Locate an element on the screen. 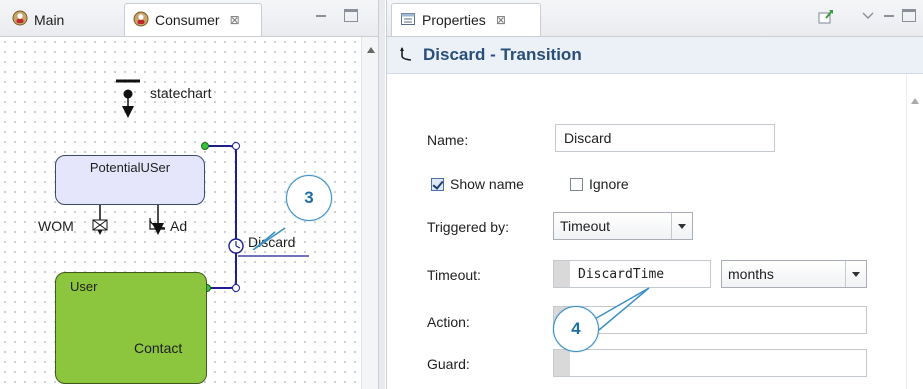 The width and height of the screenshot is (923, 389). guard-label: Guard: is located at coordinates (448, 364).